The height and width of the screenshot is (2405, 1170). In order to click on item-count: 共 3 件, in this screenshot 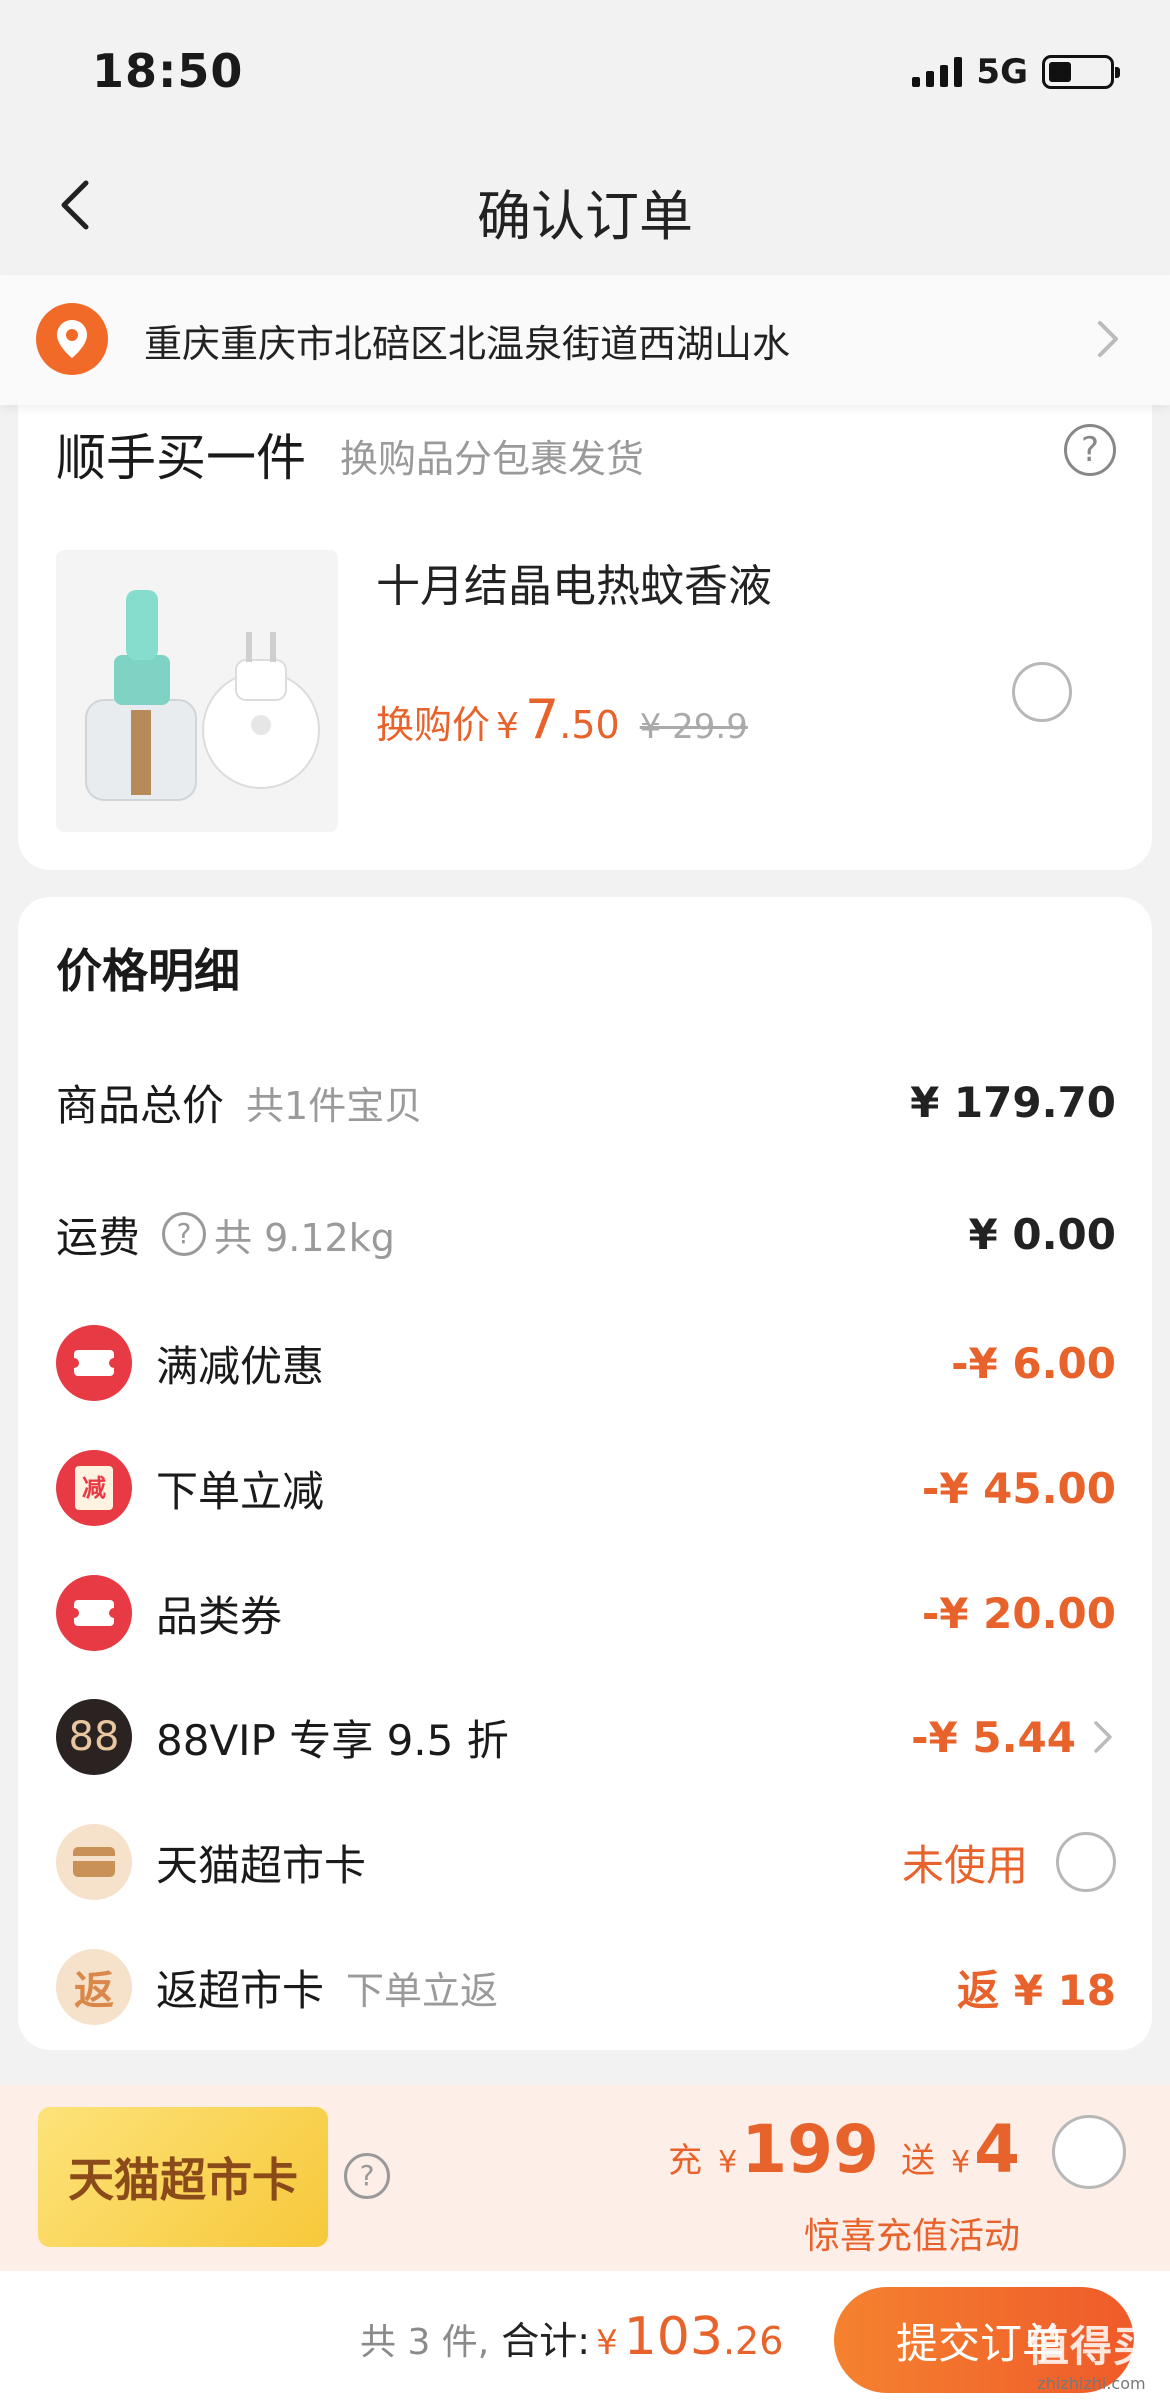, I will do `click(425, 2342)`.